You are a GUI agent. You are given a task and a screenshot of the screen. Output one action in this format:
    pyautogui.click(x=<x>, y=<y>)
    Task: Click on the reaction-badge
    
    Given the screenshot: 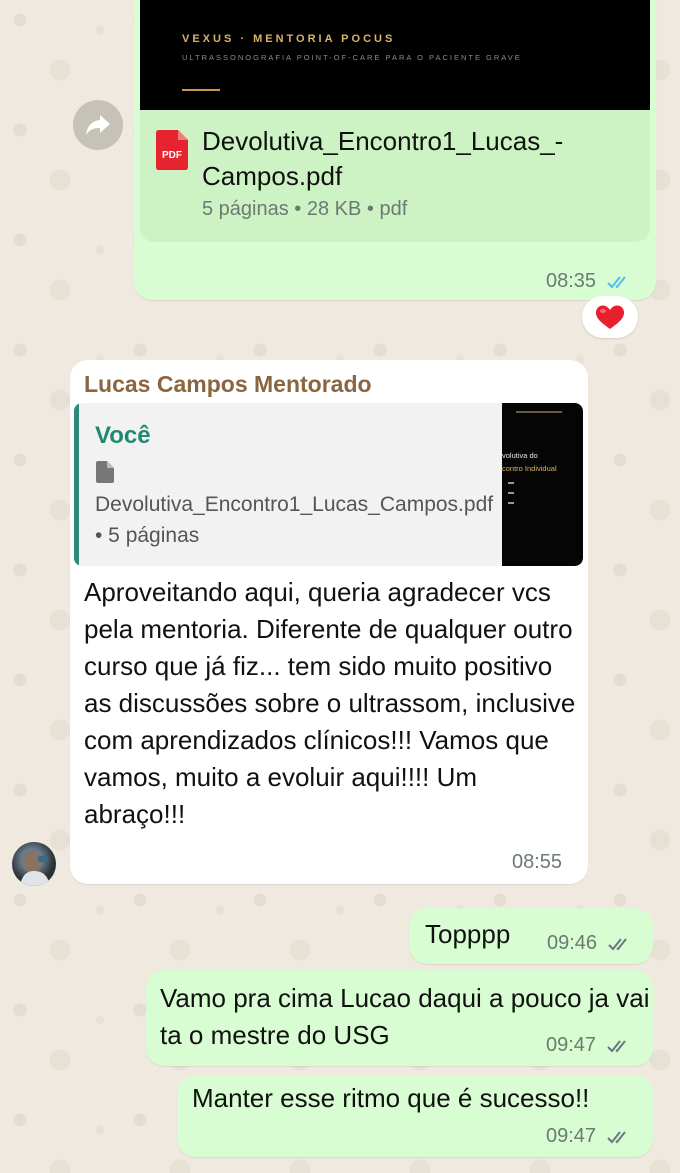 What is the action you would take?
    pyautogui.click(x=610, y=317)
    